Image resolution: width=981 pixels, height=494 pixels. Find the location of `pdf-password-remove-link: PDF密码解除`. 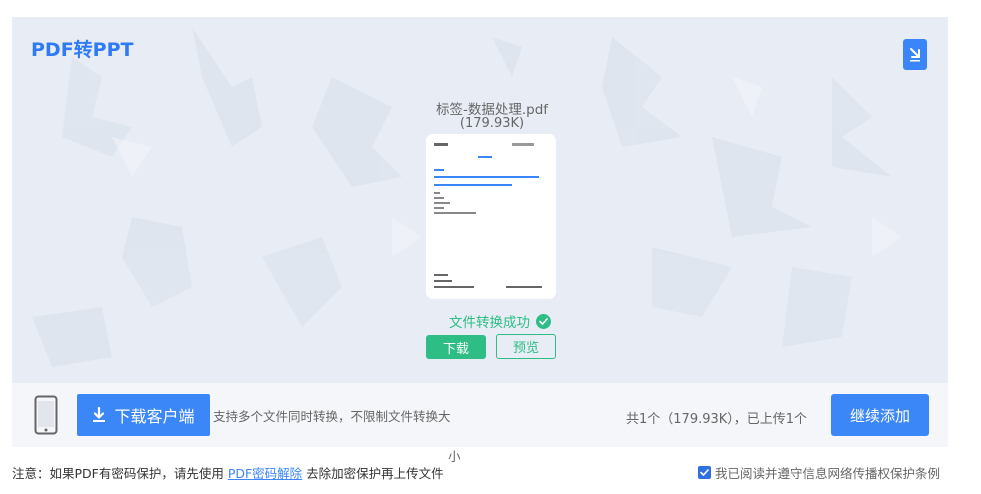

pdf-password-remove-link: PDF密码解除 is located at coordinates (265, 473).